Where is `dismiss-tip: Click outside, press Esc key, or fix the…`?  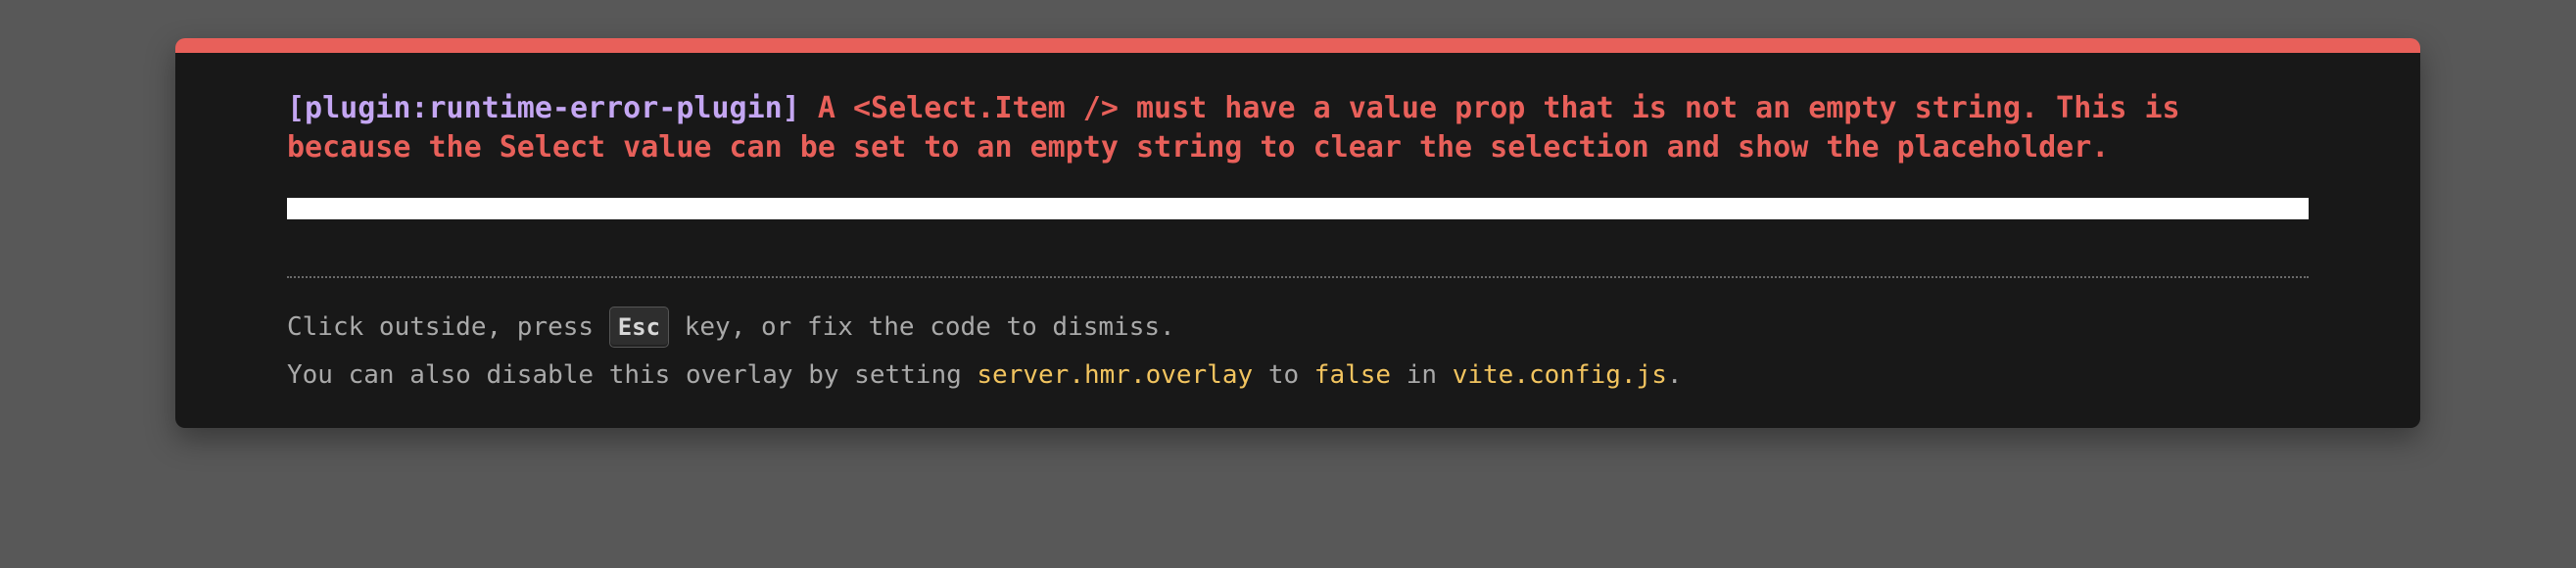
dismiss-tip: Click outside, press Esc key, or fix the… is located at coordinates (731, 327).